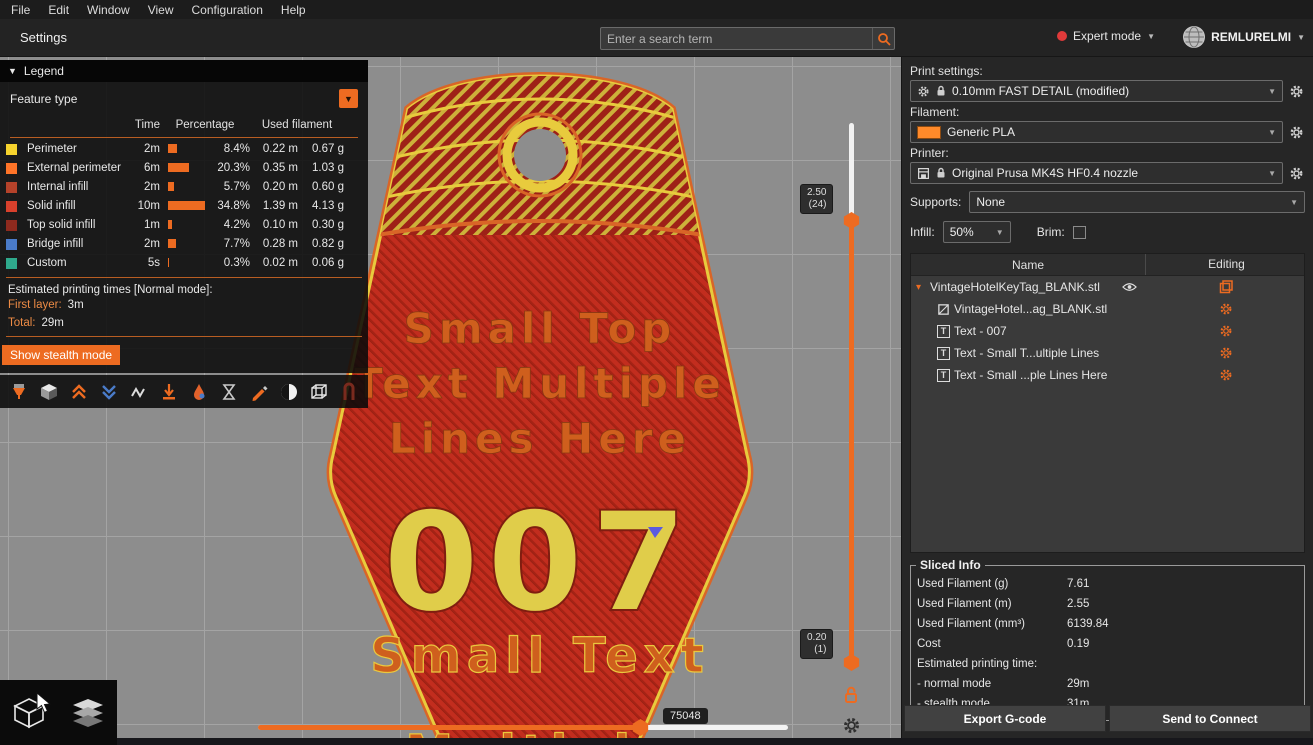  I want to click on filament-label: Filament:, so click(935, 112).